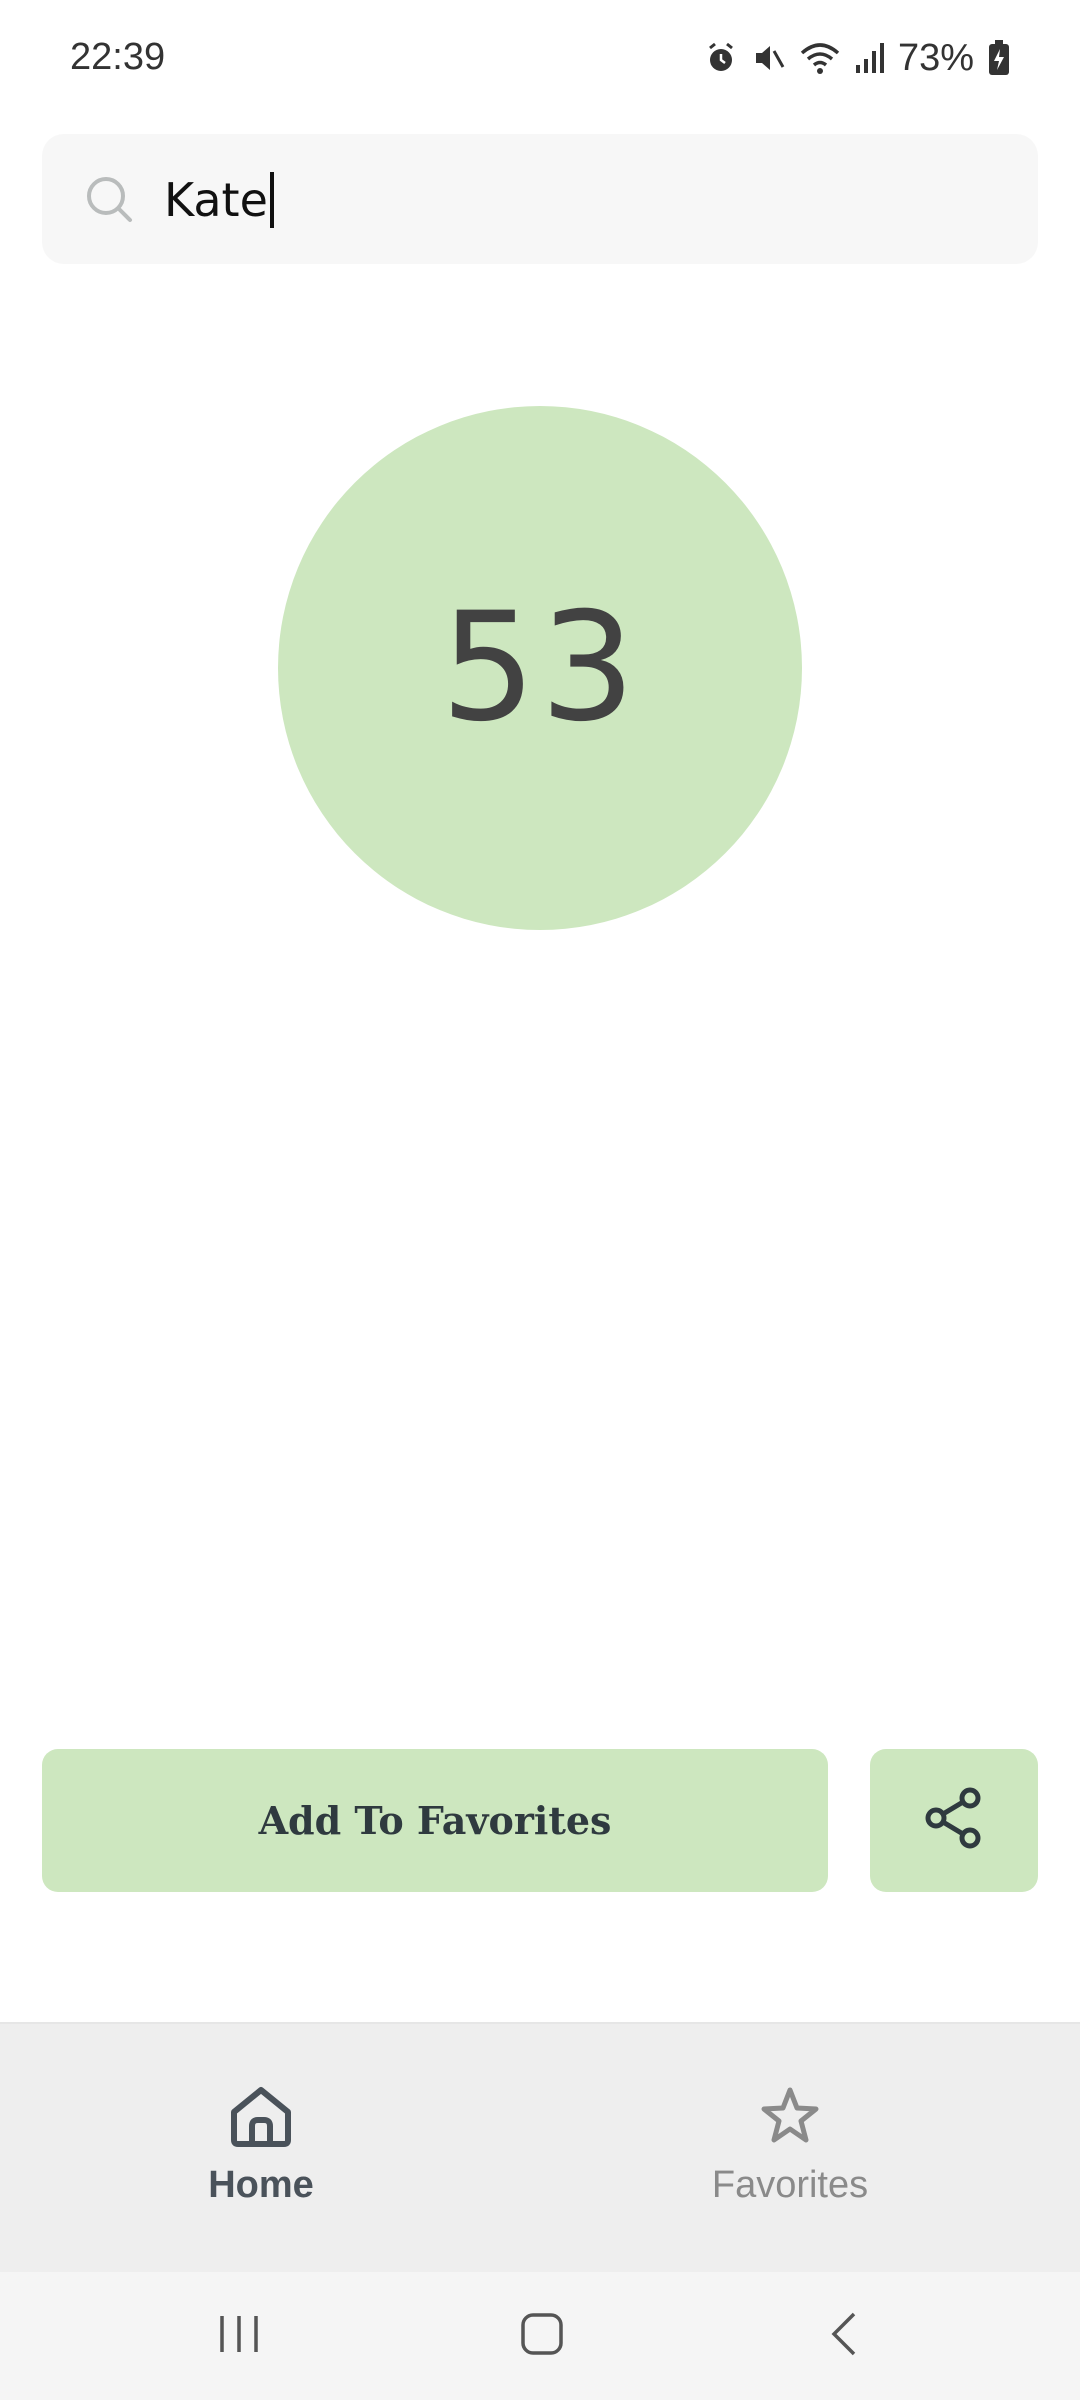  What do you see at coordinates (239, 2336) in the screenshot?
I see `recents-icon` at bounding box center [239, 2336].